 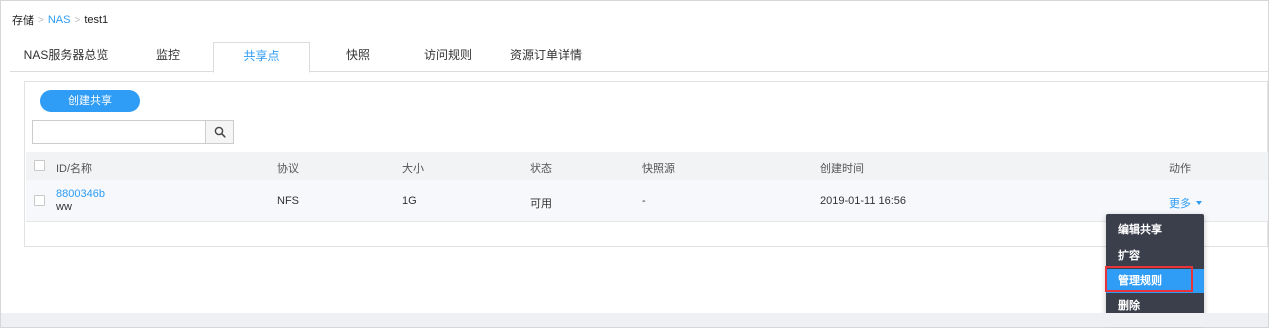 What do you see at coordinates (288, 201) in the screenshot?
I see `cell-protocol: NFS` at bounding box center [288, 201].